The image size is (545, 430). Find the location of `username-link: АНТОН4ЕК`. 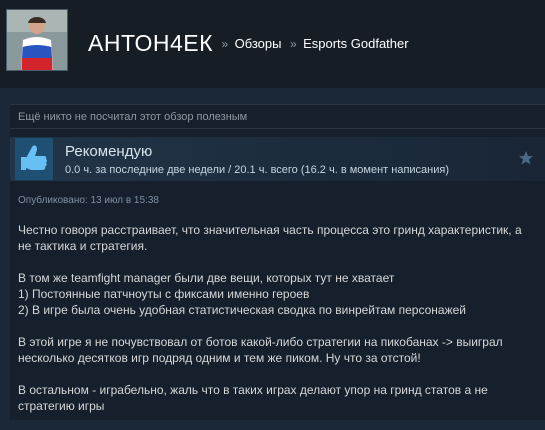

username-link: АНТОН4ЕК is located at coordinates (150, 43).